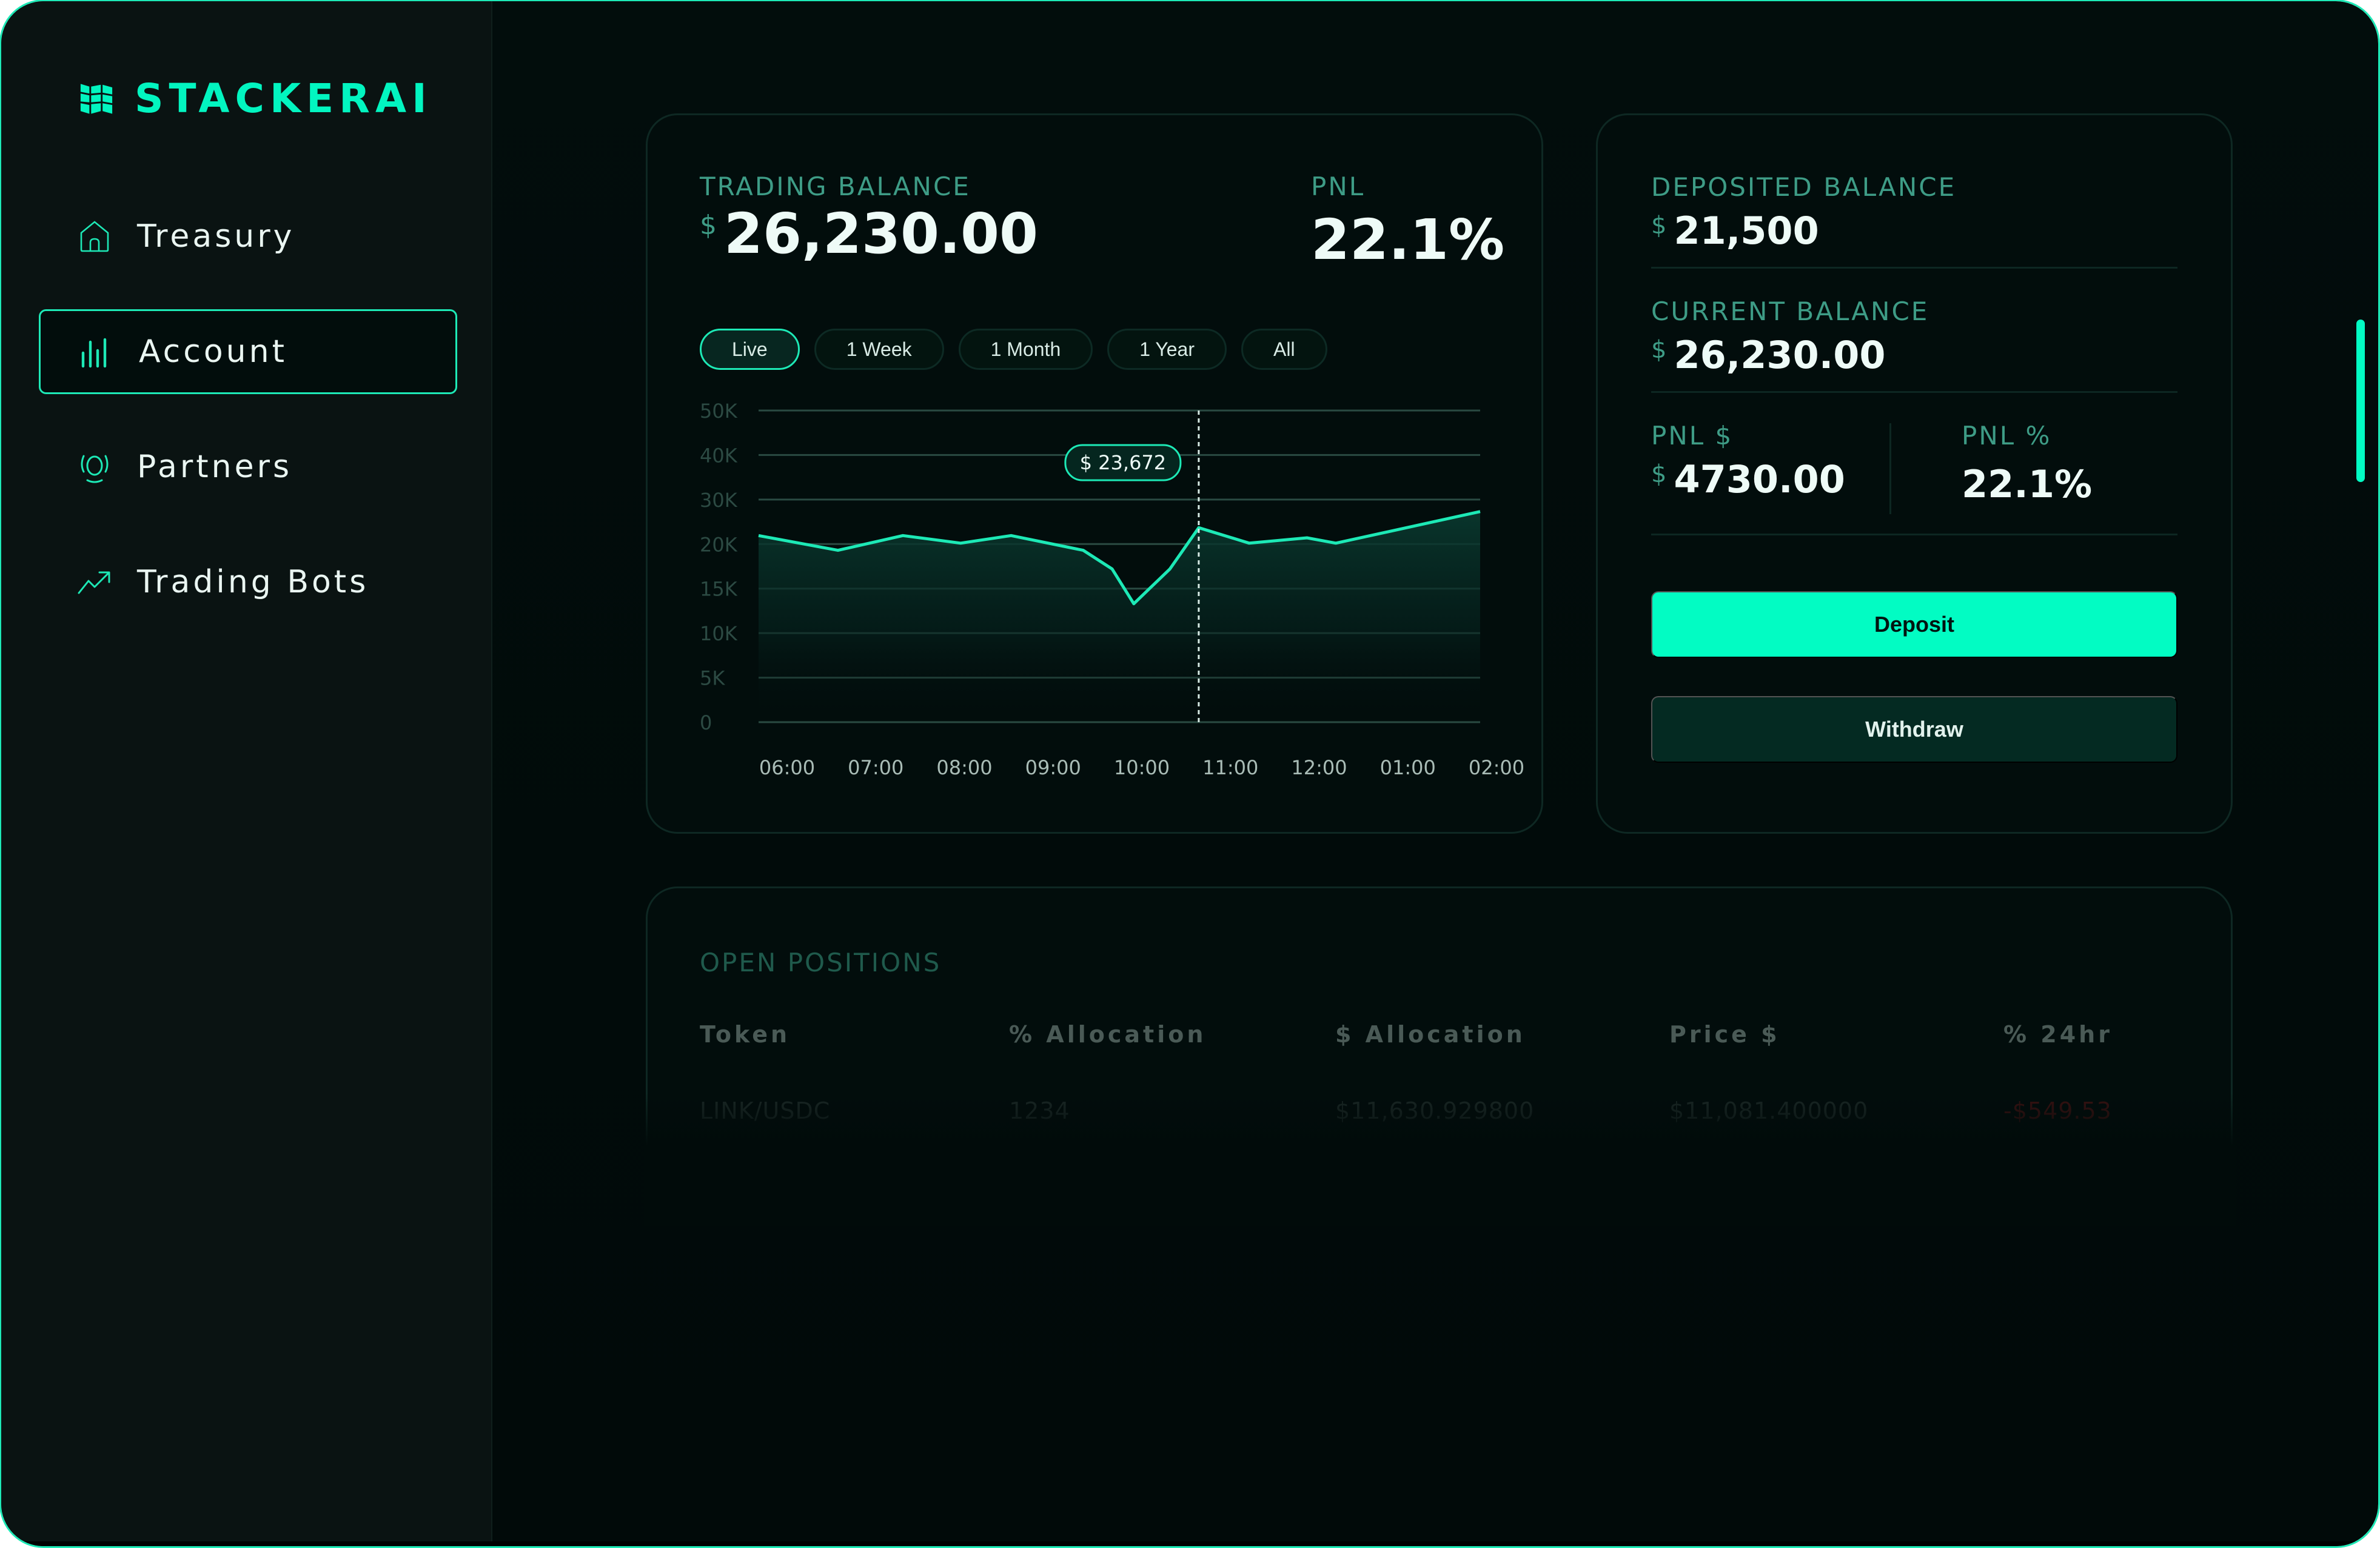 This screenshot has width=2380, height=1548. Describe the element at coordinates (1284, 350) in the screenshot. I see `range-all-button: All` at that location.